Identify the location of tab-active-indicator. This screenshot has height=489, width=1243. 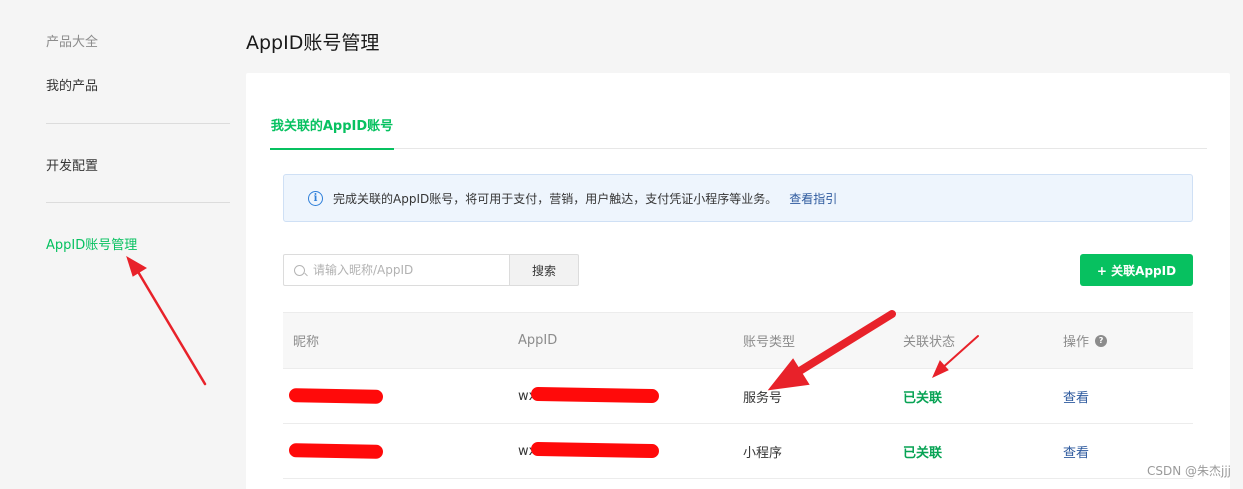
(332, 149).